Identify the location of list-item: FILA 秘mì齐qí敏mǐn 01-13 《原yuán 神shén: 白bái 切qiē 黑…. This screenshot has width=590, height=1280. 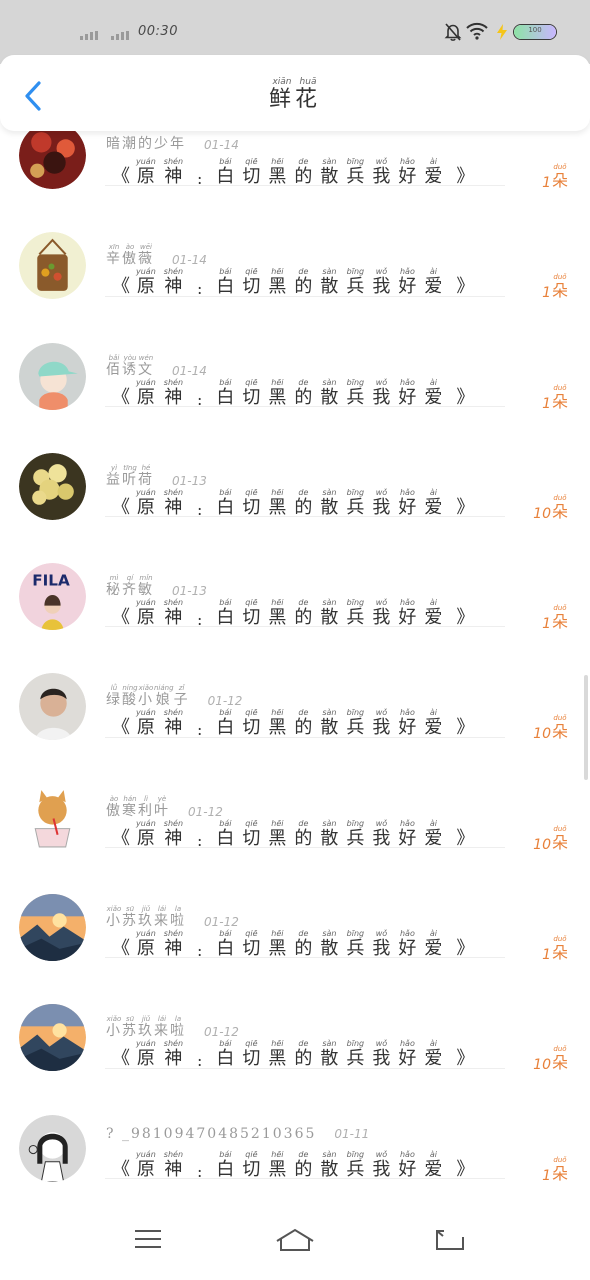
(295, 574).